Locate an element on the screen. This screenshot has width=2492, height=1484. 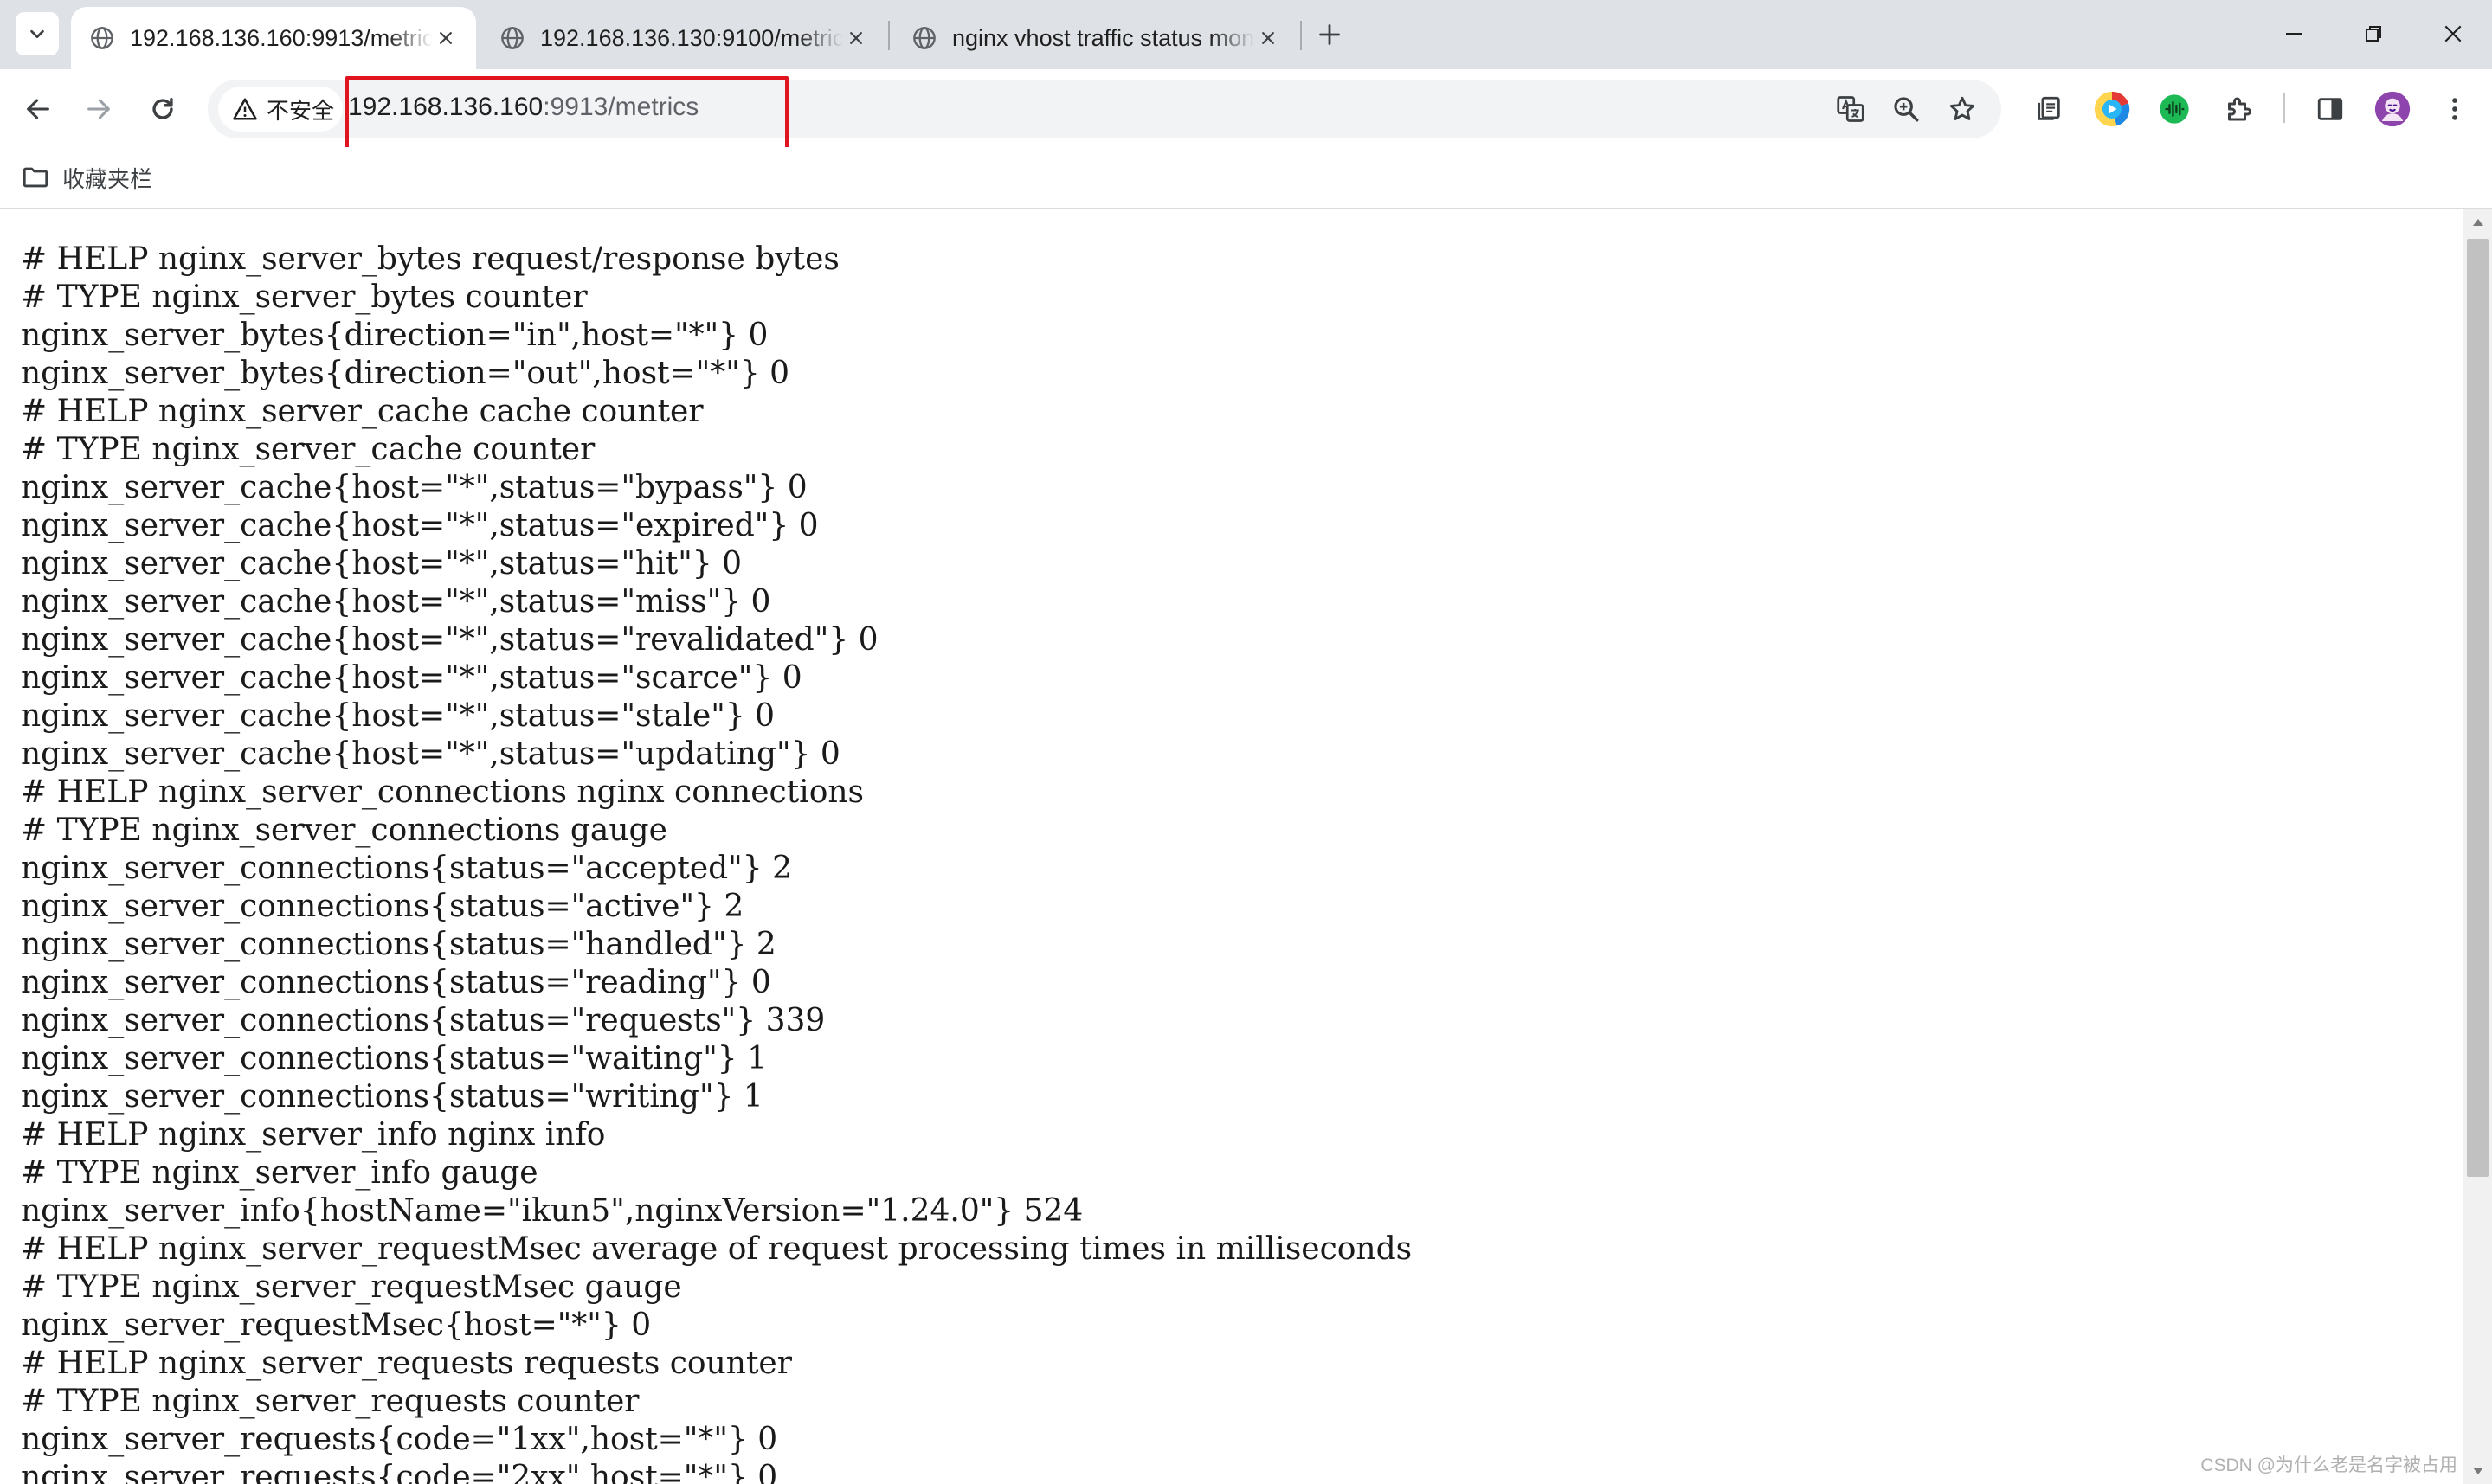
triangle-up-icon is located at coordinates (2477, 223).